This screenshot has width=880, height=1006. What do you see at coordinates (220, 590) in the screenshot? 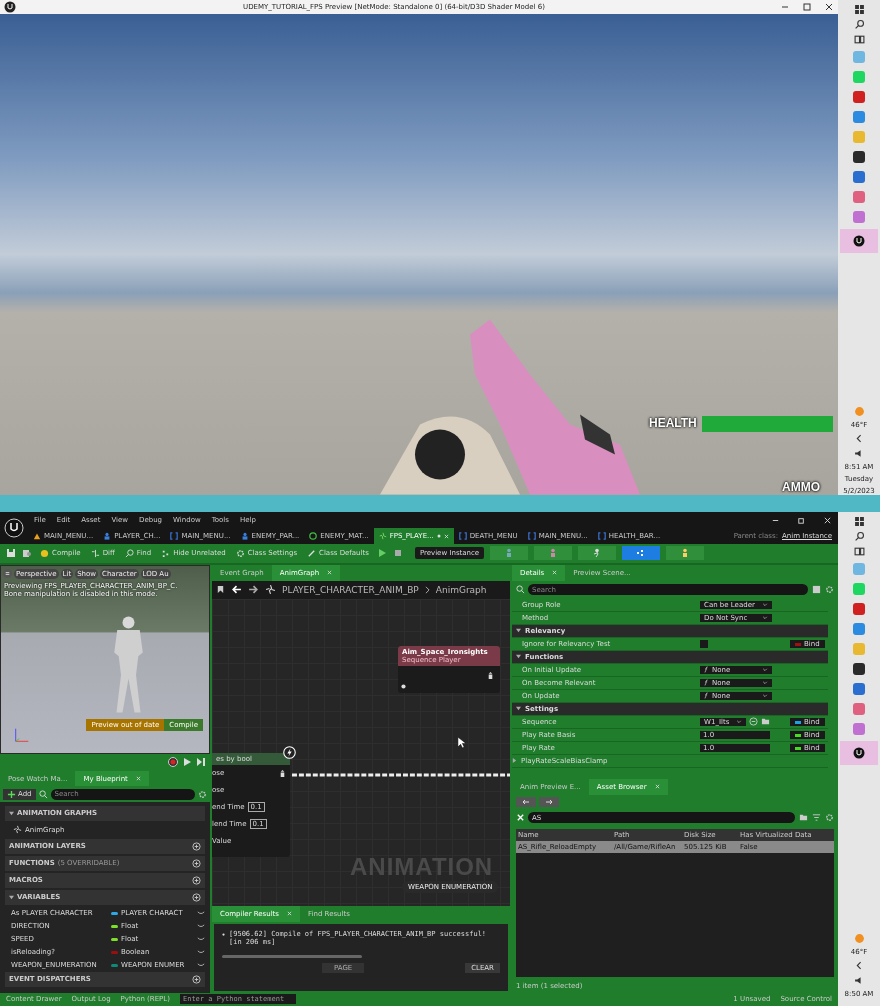
I see `bookmark-icon` at bounding box center [220, 590].